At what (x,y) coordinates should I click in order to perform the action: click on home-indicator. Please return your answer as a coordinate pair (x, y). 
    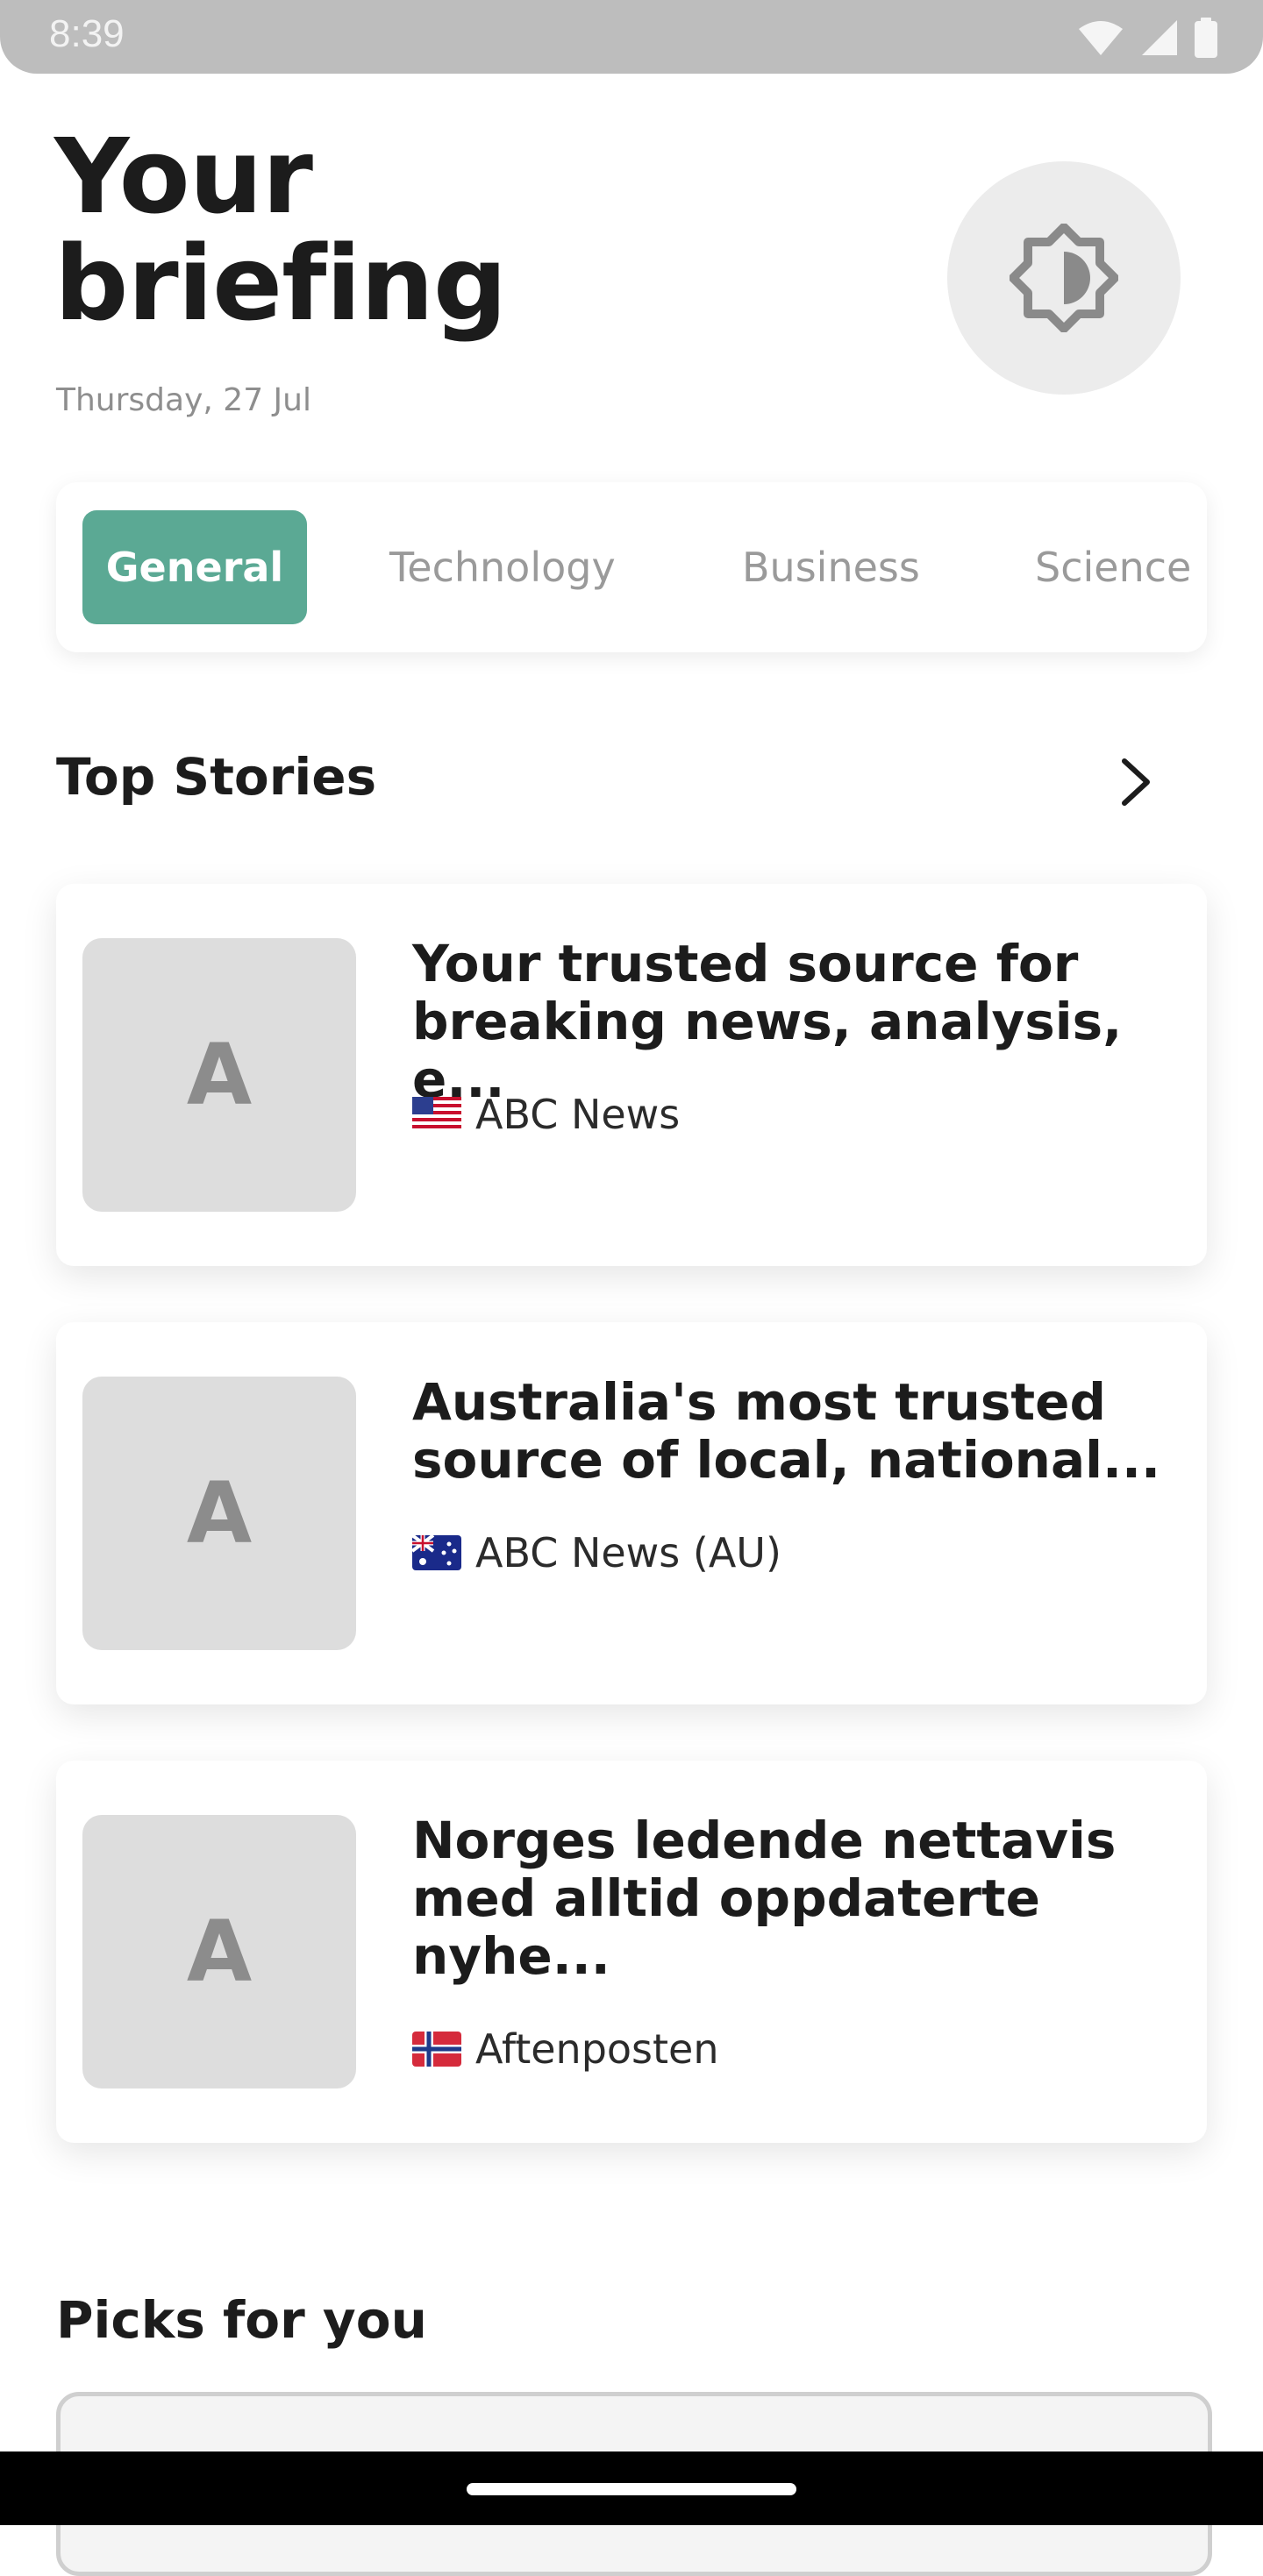
    Looking at the image, I should click on (631, 2489).